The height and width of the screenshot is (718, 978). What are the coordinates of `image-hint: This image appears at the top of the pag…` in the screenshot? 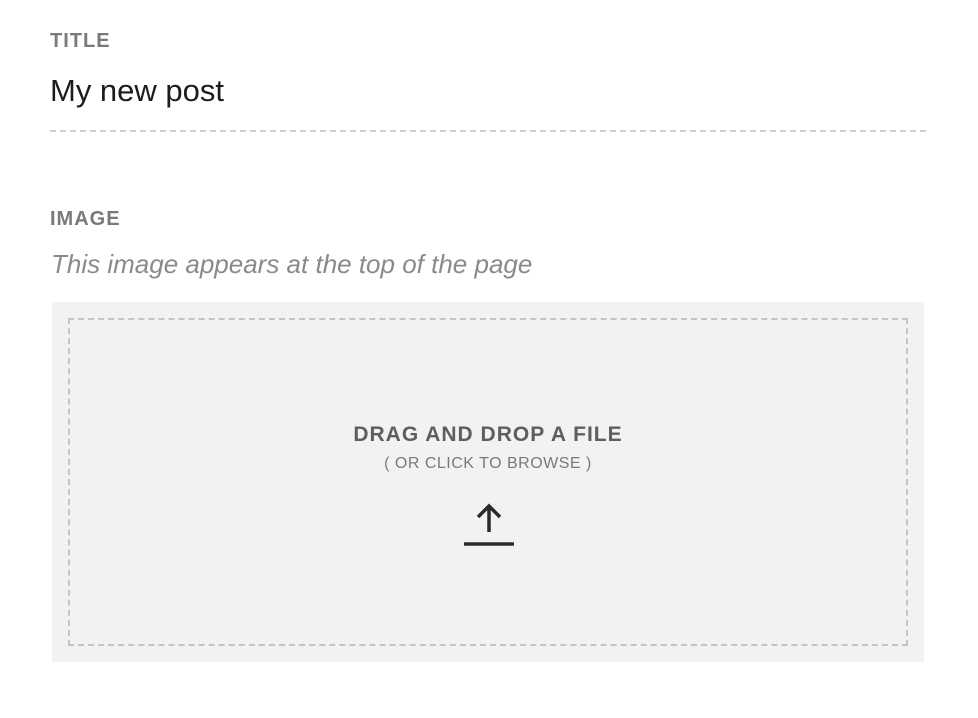 It's located at (292, 264).